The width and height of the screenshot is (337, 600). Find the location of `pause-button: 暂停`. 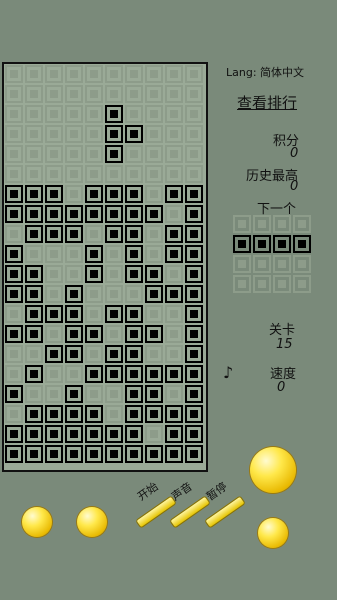

pause-button: 暂停 is located at coordinates (224, 504).